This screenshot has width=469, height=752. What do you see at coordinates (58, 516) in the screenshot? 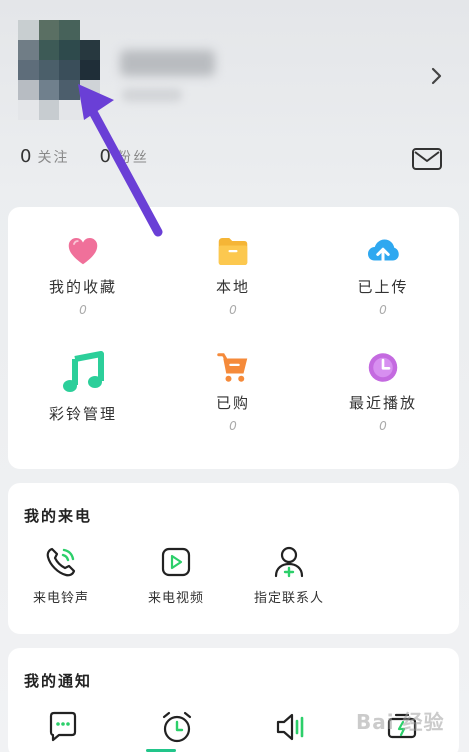
I see `section-title: 我的来电` at bounding box center [58, 516].